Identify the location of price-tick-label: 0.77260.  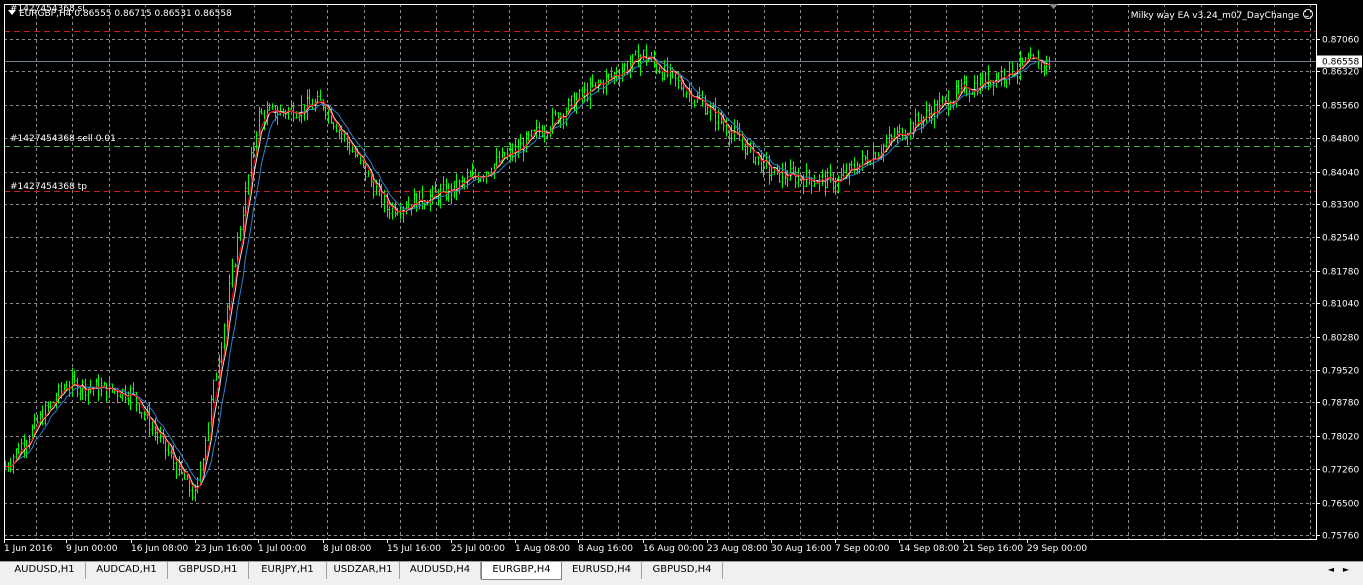
(1340, 471).